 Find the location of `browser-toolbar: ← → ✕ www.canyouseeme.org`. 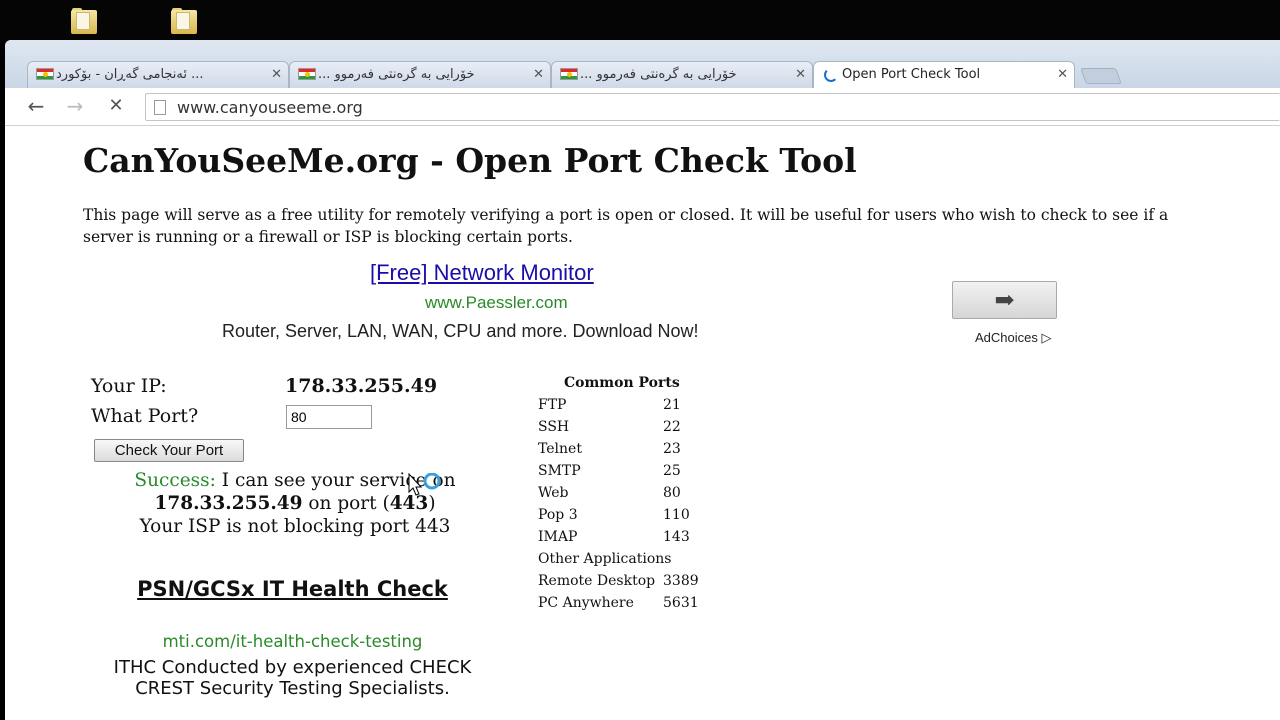

browser-toolbar: ← → ✕ www.canyouseeme.org is located at coordinates (642, 107).